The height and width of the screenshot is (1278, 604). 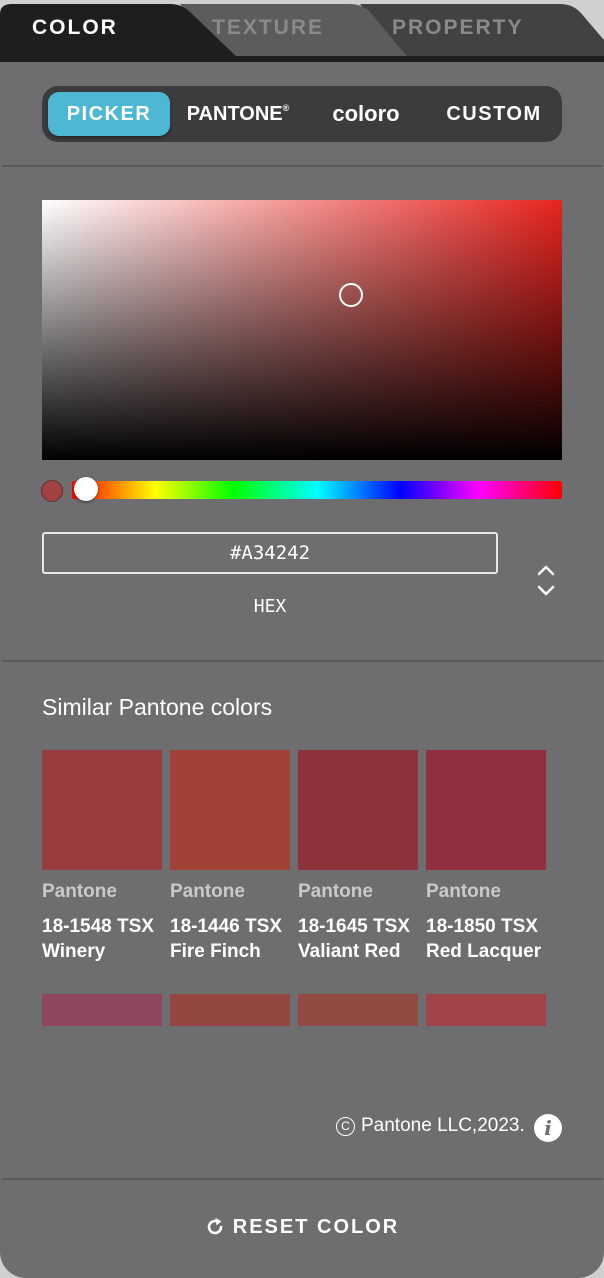 I want to click on pantone-code: 18-1548 TSX, so click(x=98, y=926).